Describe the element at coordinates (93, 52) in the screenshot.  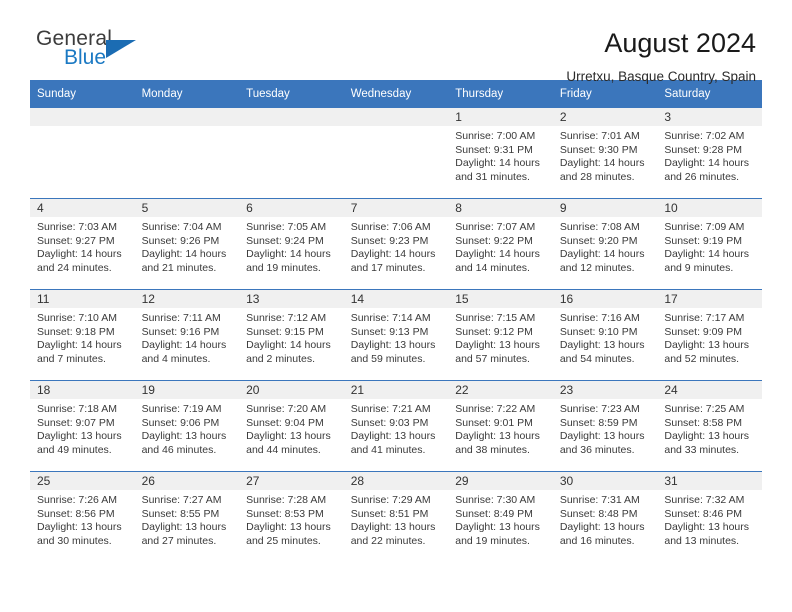
I see `brand-logo: General Blue` at that location.